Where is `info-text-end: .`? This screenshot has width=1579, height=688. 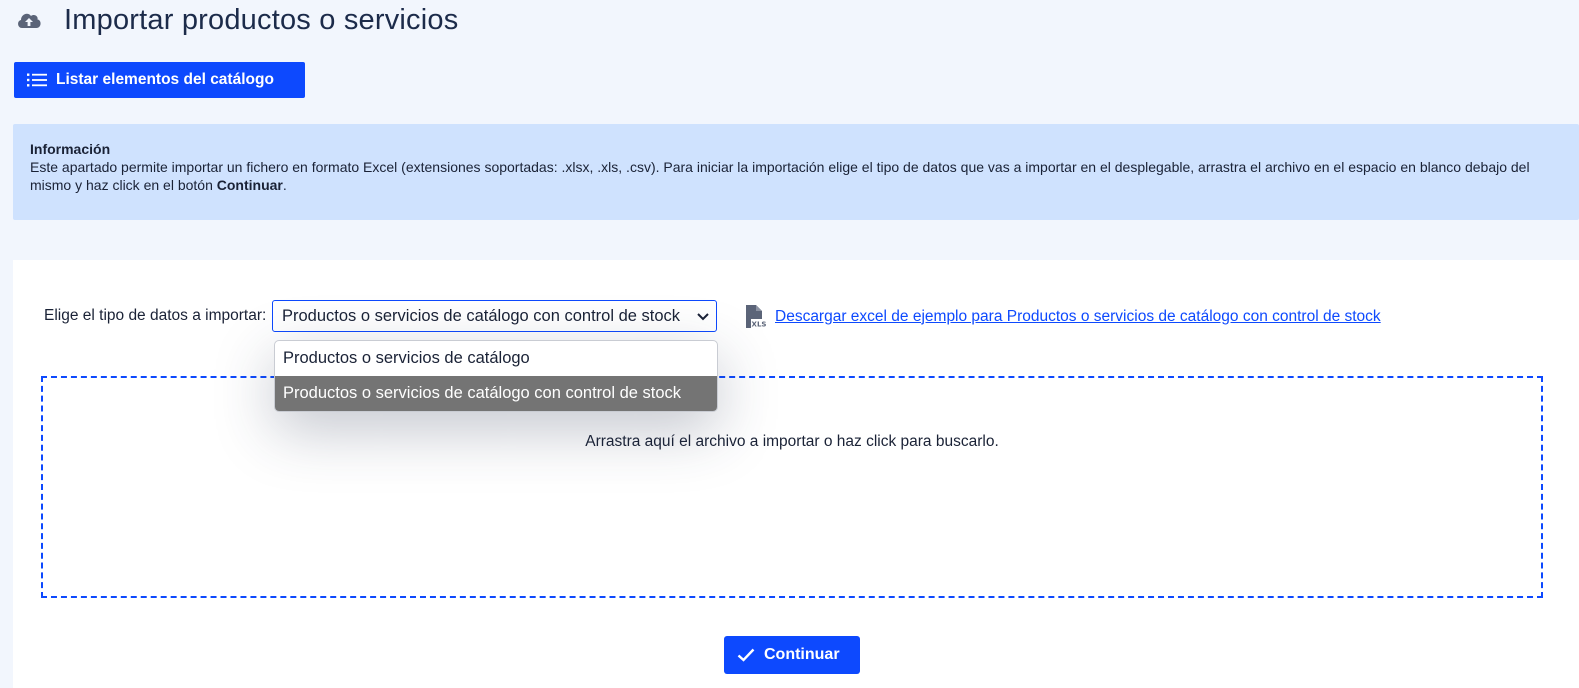 info-text-end: . is located at coordinates (284, 185).